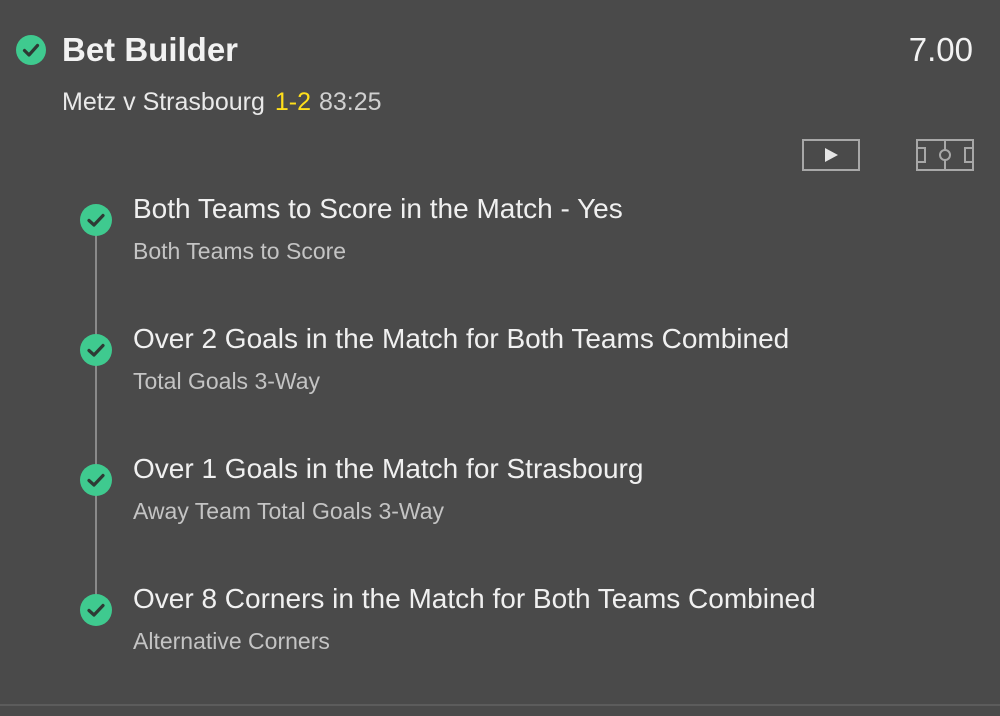 The image size is (1000, 716). Describe the element at coordinates (240, 251) in the screenshot. I see `leg-market: Both Teams to Score` at that location.